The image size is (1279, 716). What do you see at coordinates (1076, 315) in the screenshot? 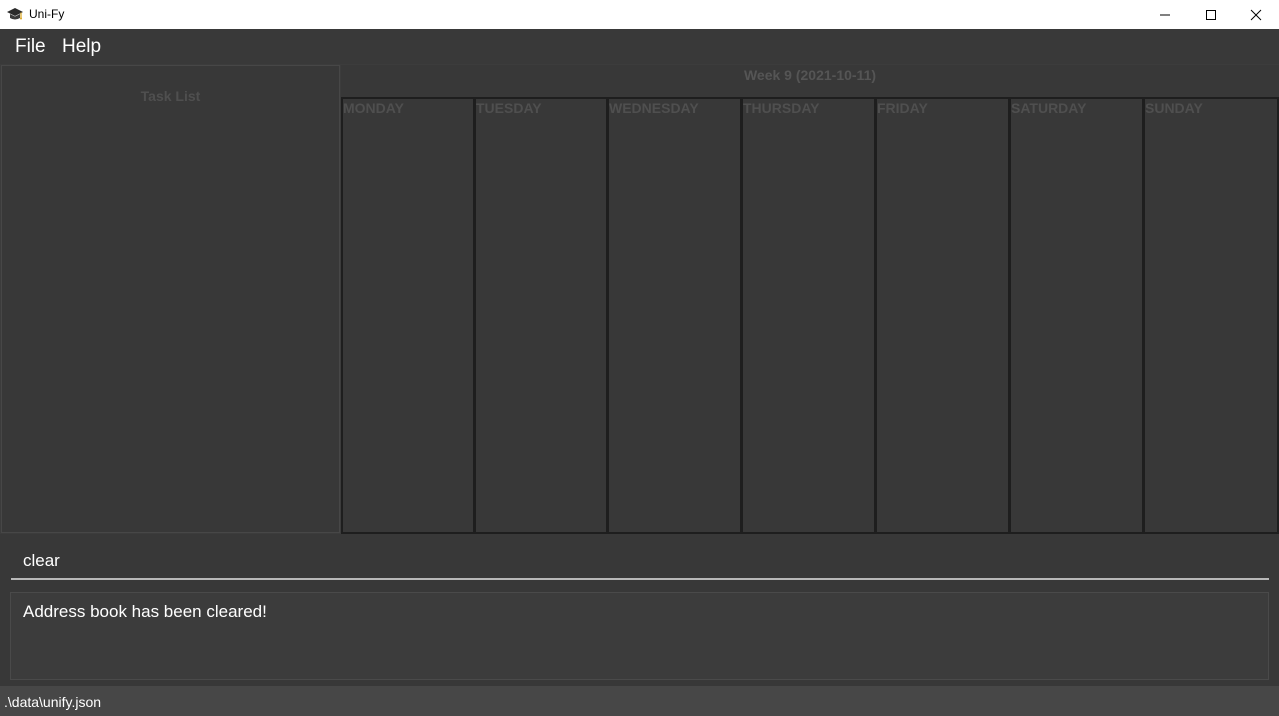
I see `day-column-saturday: SATURDAY` at bounding box center [1076, 315].